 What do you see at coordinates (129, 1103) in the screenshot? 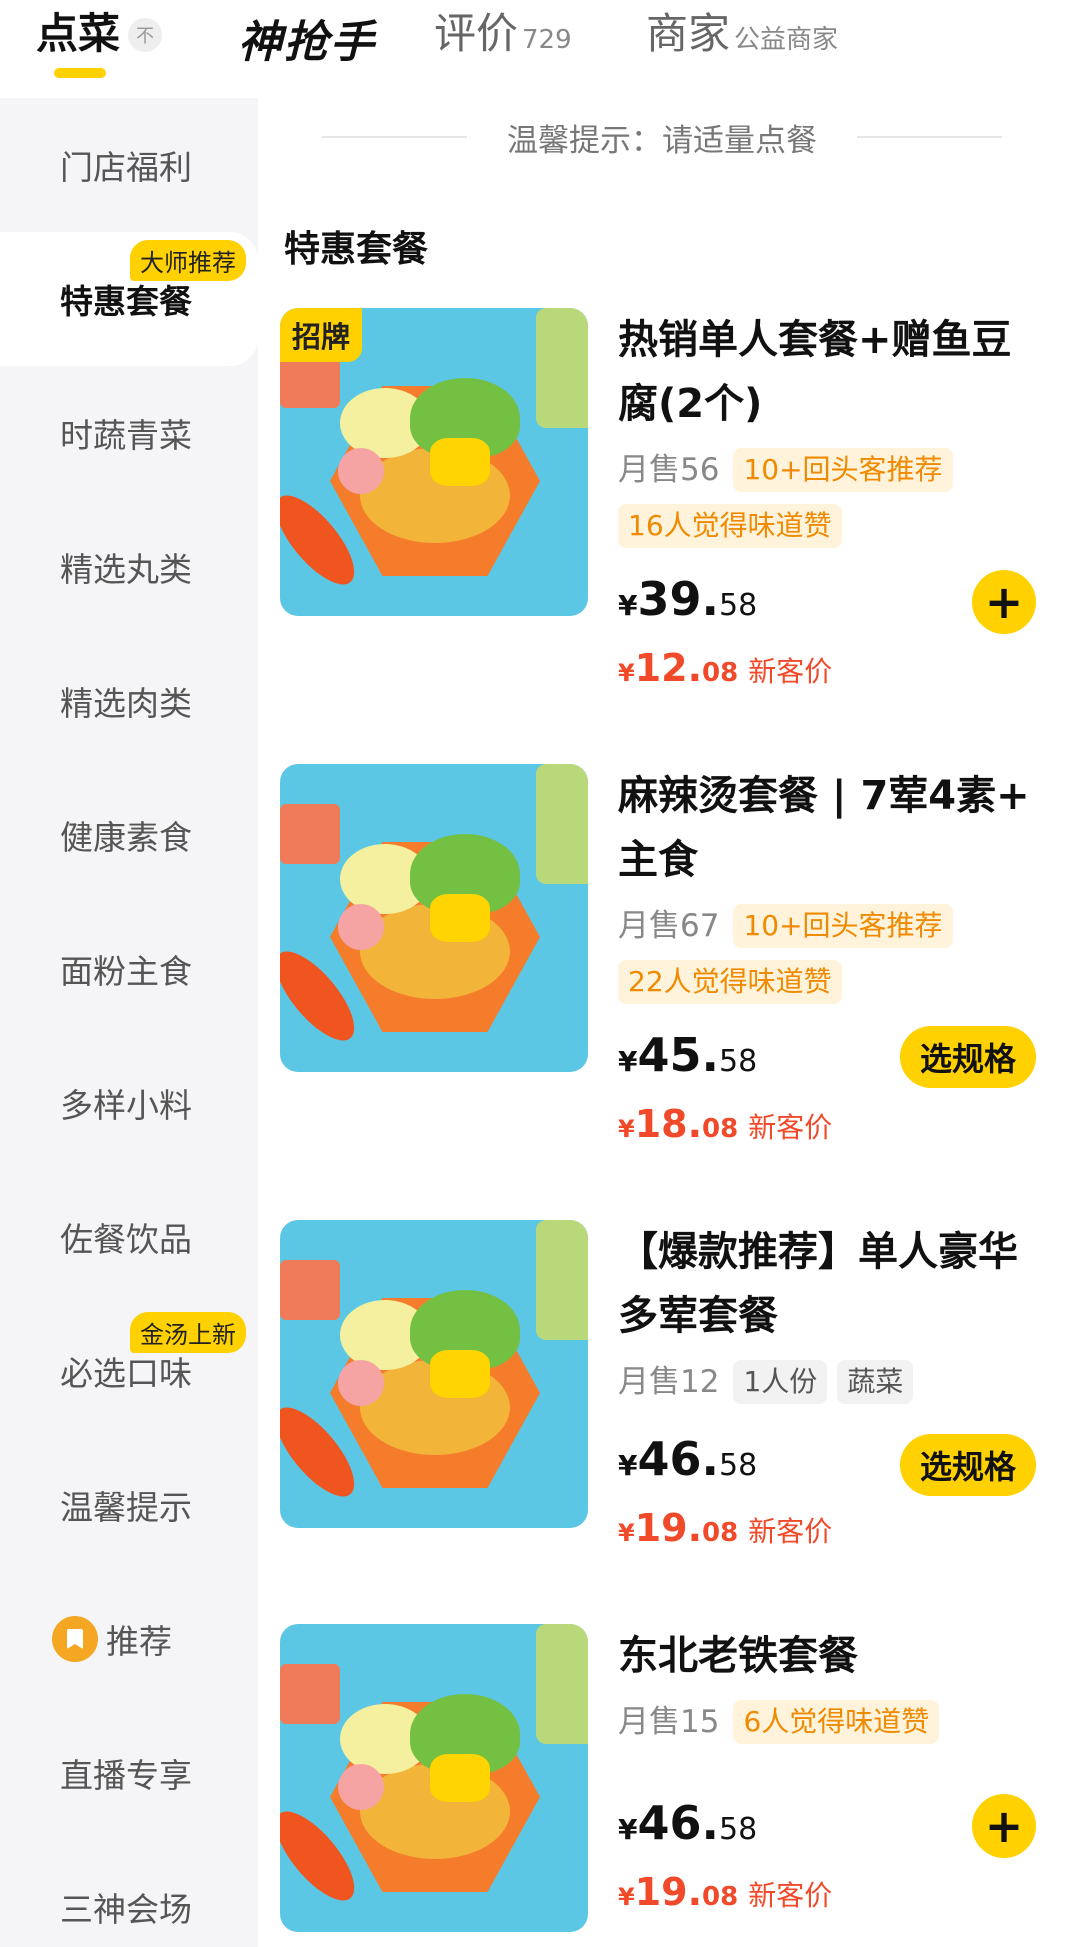
I see `sidebar-item-toppings: 多样小料` at bounding box center [129, 1103].